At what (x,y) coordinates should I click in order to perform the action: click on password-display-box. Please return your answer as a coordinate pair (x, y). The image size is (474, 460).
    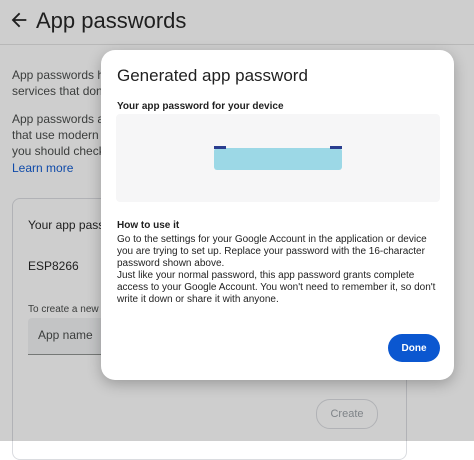
    Looking at the image, I should click on (278, 158).